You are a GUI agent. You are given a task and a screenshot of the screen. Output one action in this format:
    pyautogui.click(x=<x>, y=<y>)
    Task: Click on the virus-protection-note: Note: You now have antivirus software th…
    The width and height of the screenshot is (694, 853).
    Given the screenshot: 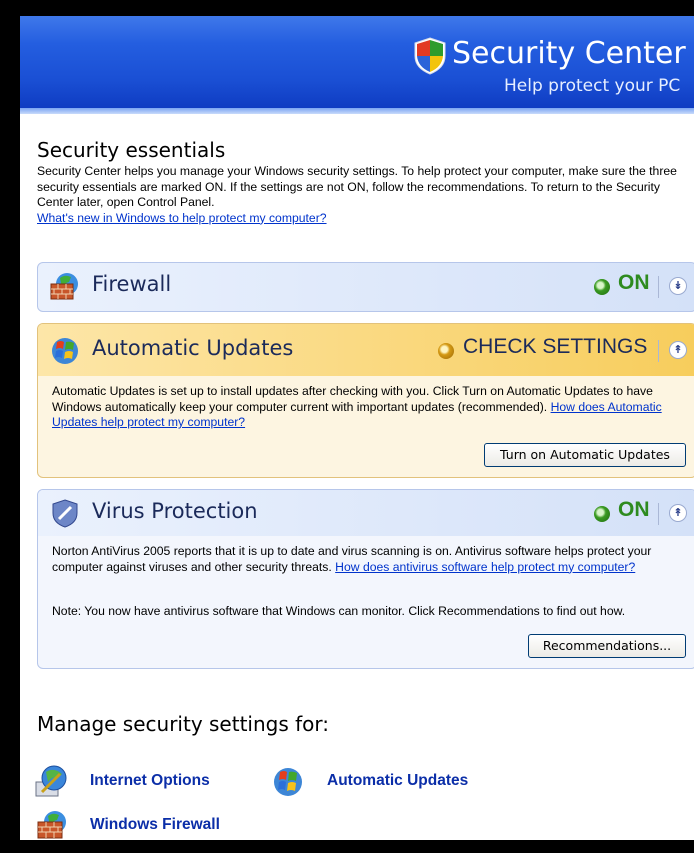 What is the action you would take?
    pyautogui.click(x=339, y=611)
    